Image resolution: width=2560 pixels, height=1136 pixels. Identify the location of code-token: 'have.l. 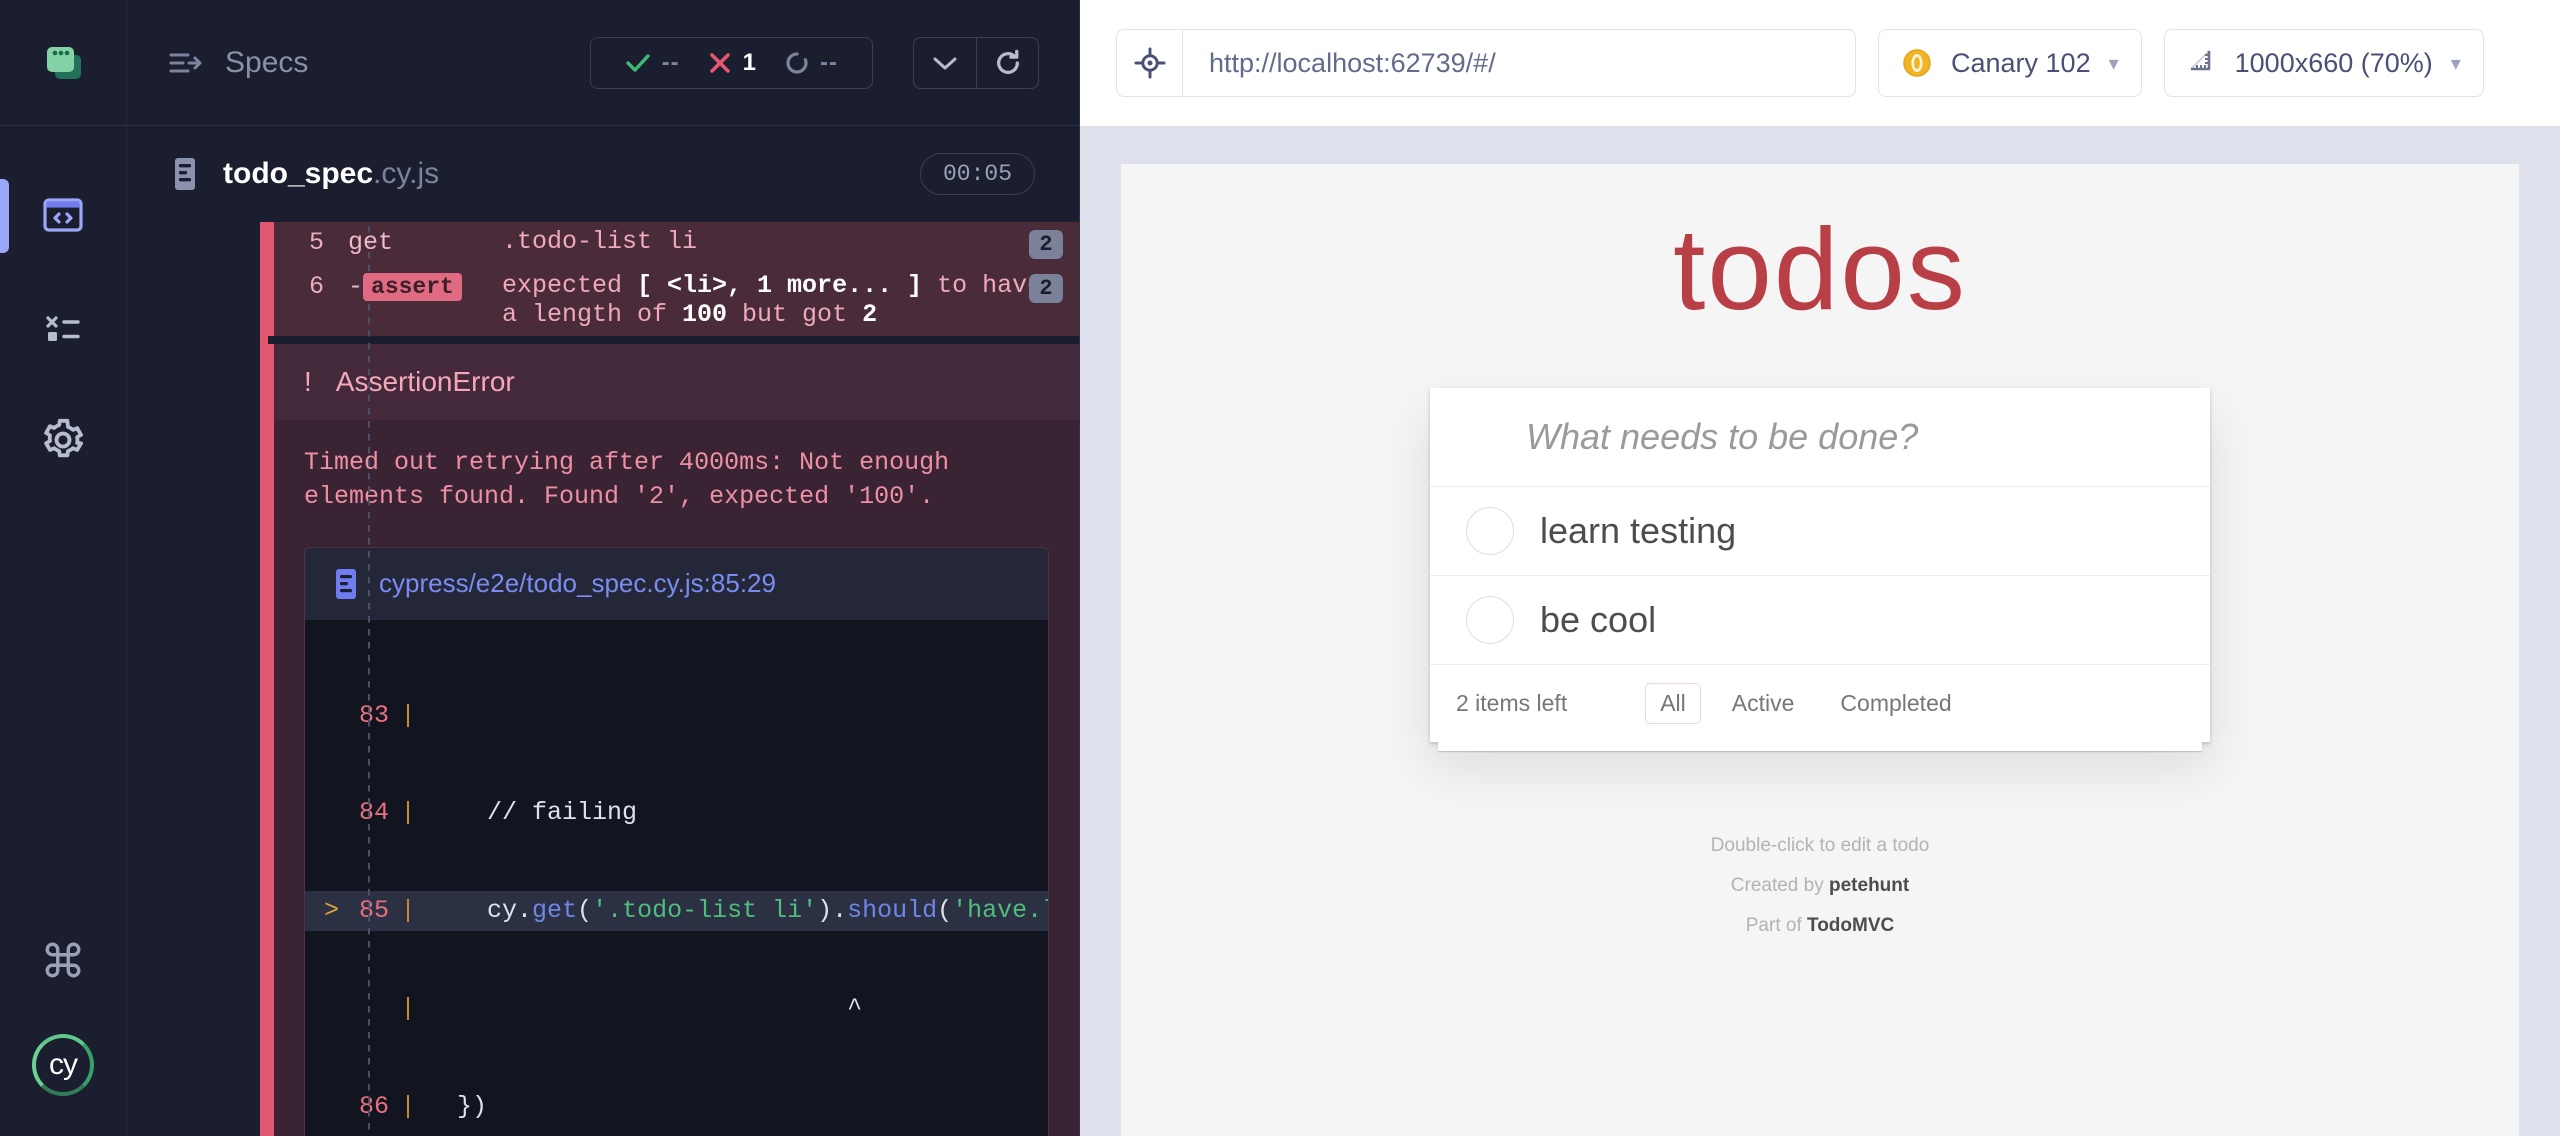
(1000, 910).